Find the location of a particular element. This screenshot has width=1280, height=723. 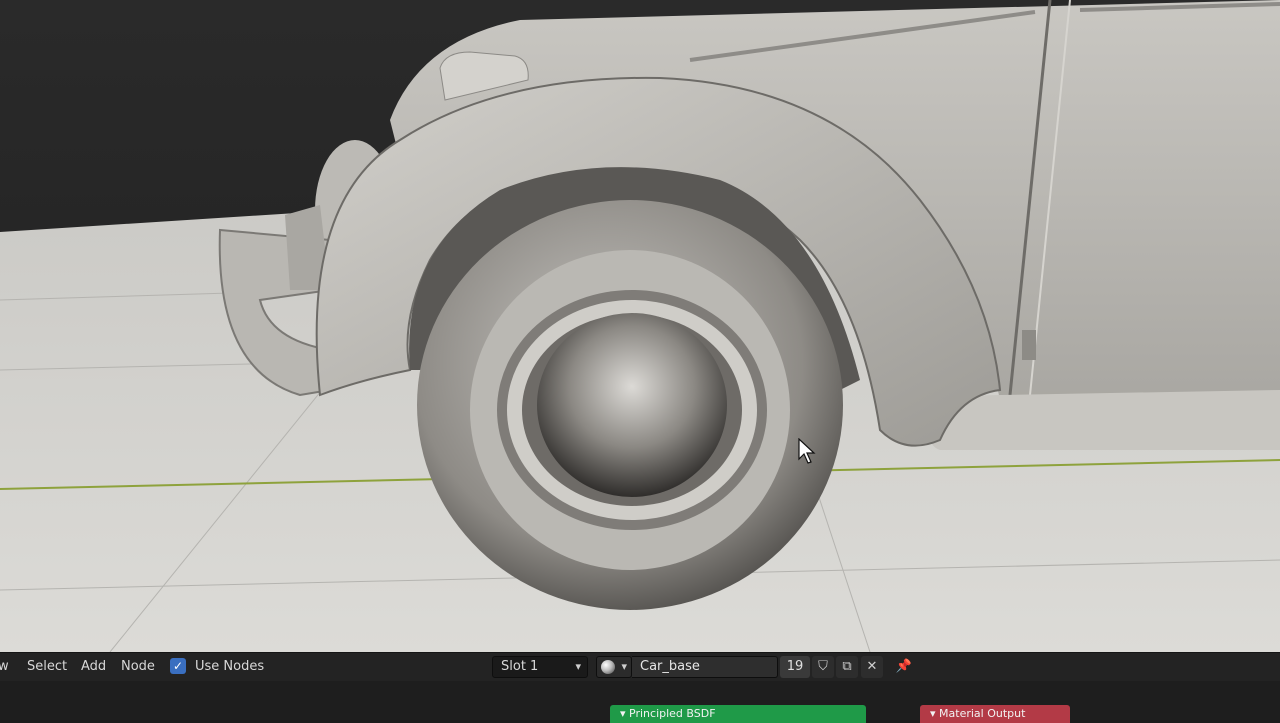

browse-material-button: ▾ is located at coordinates (614, 667).